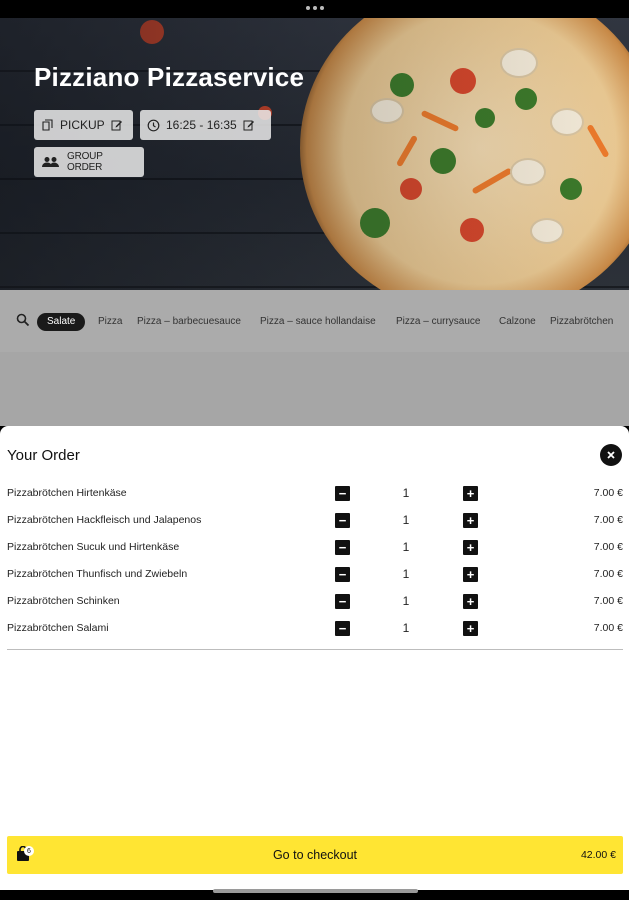 The image size is (629, 900). I want to click on order-title: Your Order, so click(43, 455).